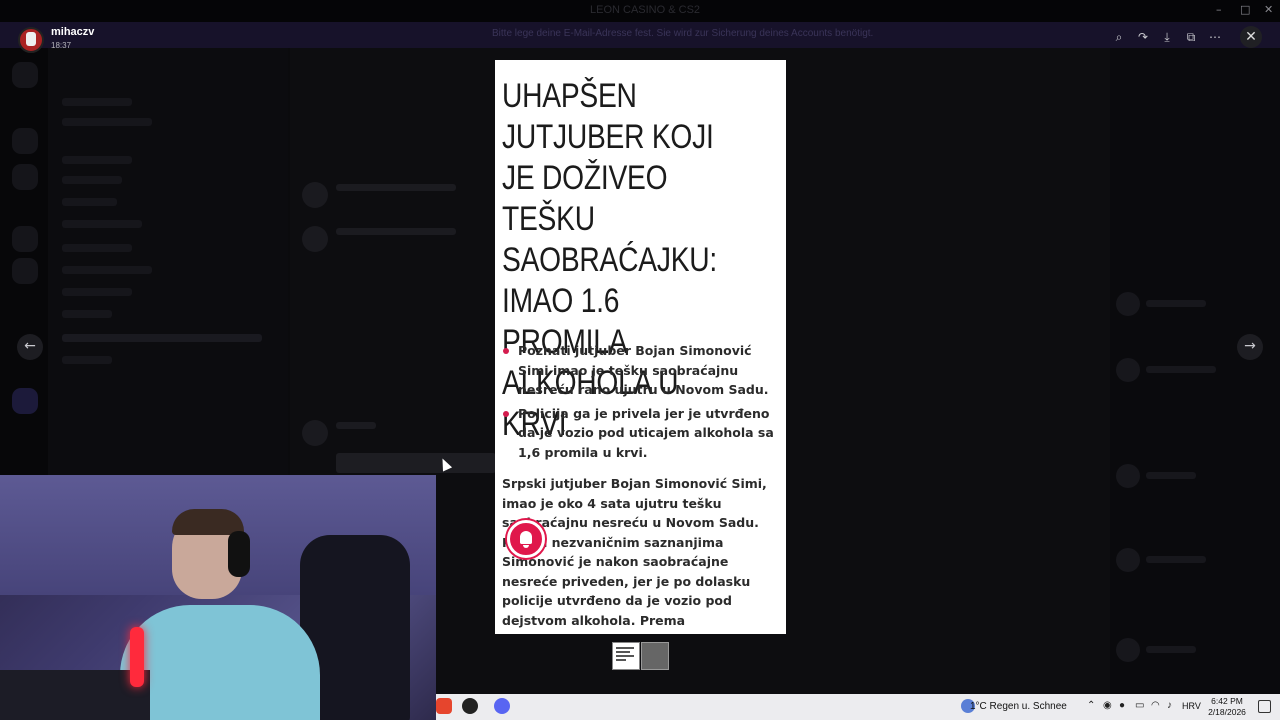  Describe the element at coordinates (75, 695) in the screenshot. I see `desk` at that location.